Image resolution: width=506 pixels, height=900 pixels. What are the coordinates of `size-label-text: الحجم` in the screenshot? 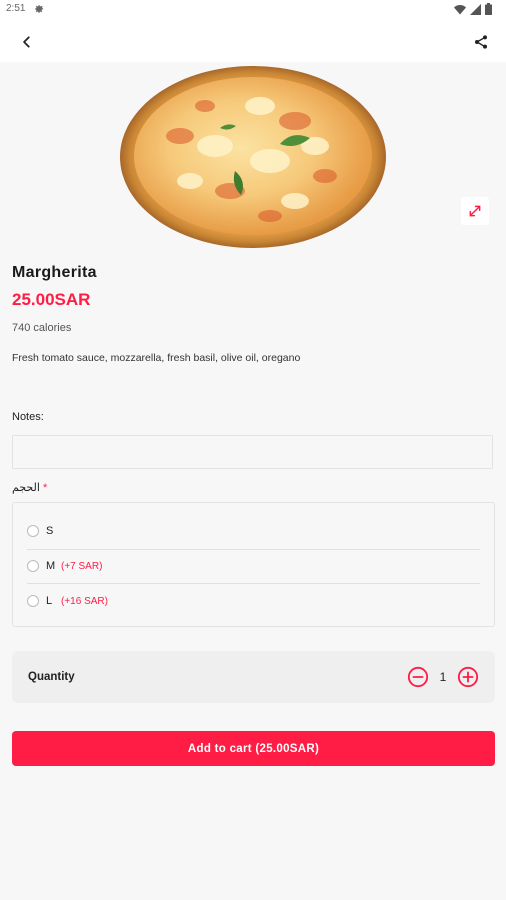 It's located at (26, 488).